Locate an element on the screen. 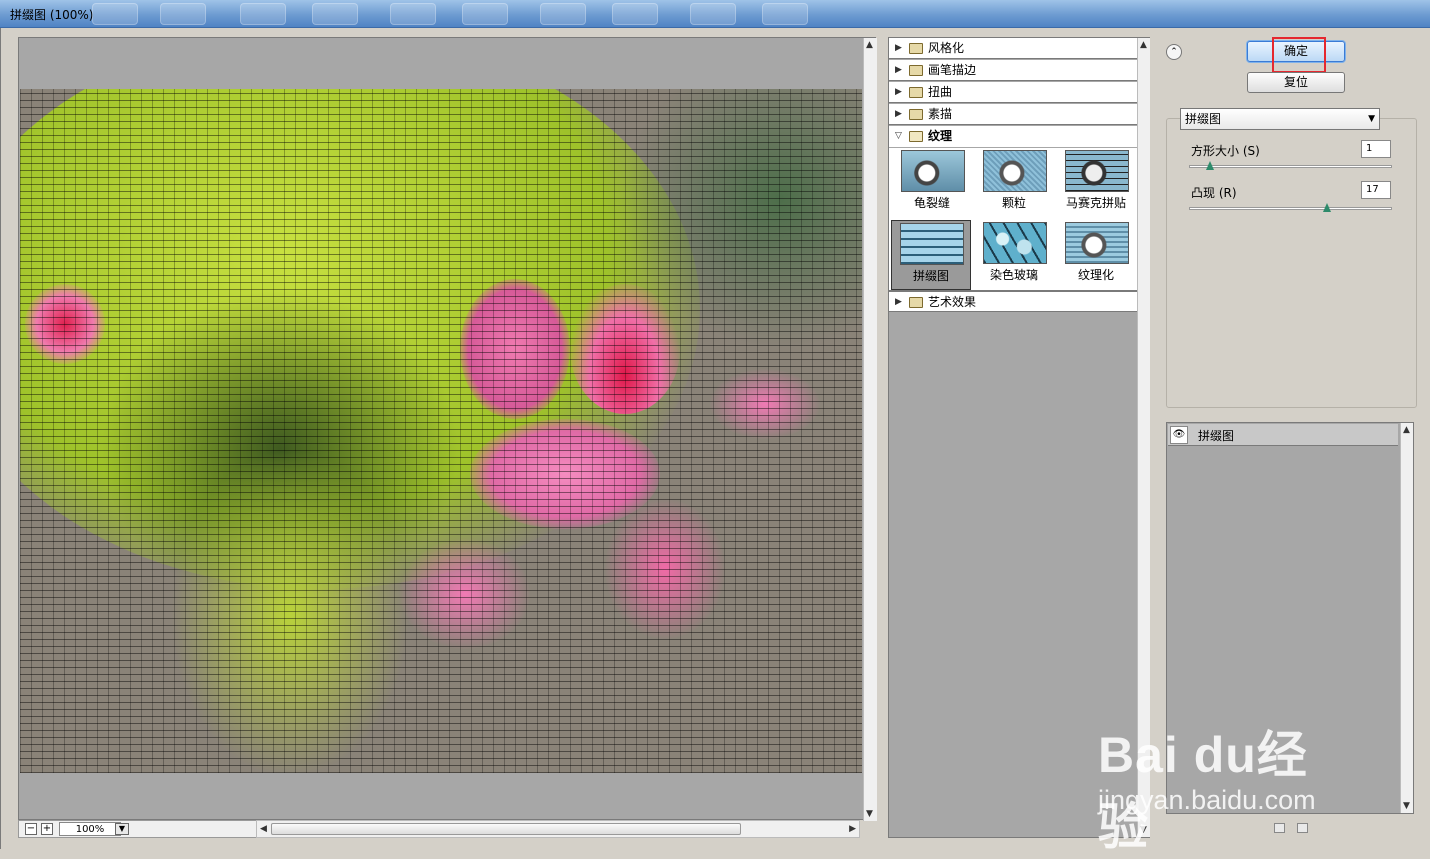 The width and height of the screenshot is (1430, 859). title-bar: 拼缀图 (100%) is located at coordinates (715, 14).